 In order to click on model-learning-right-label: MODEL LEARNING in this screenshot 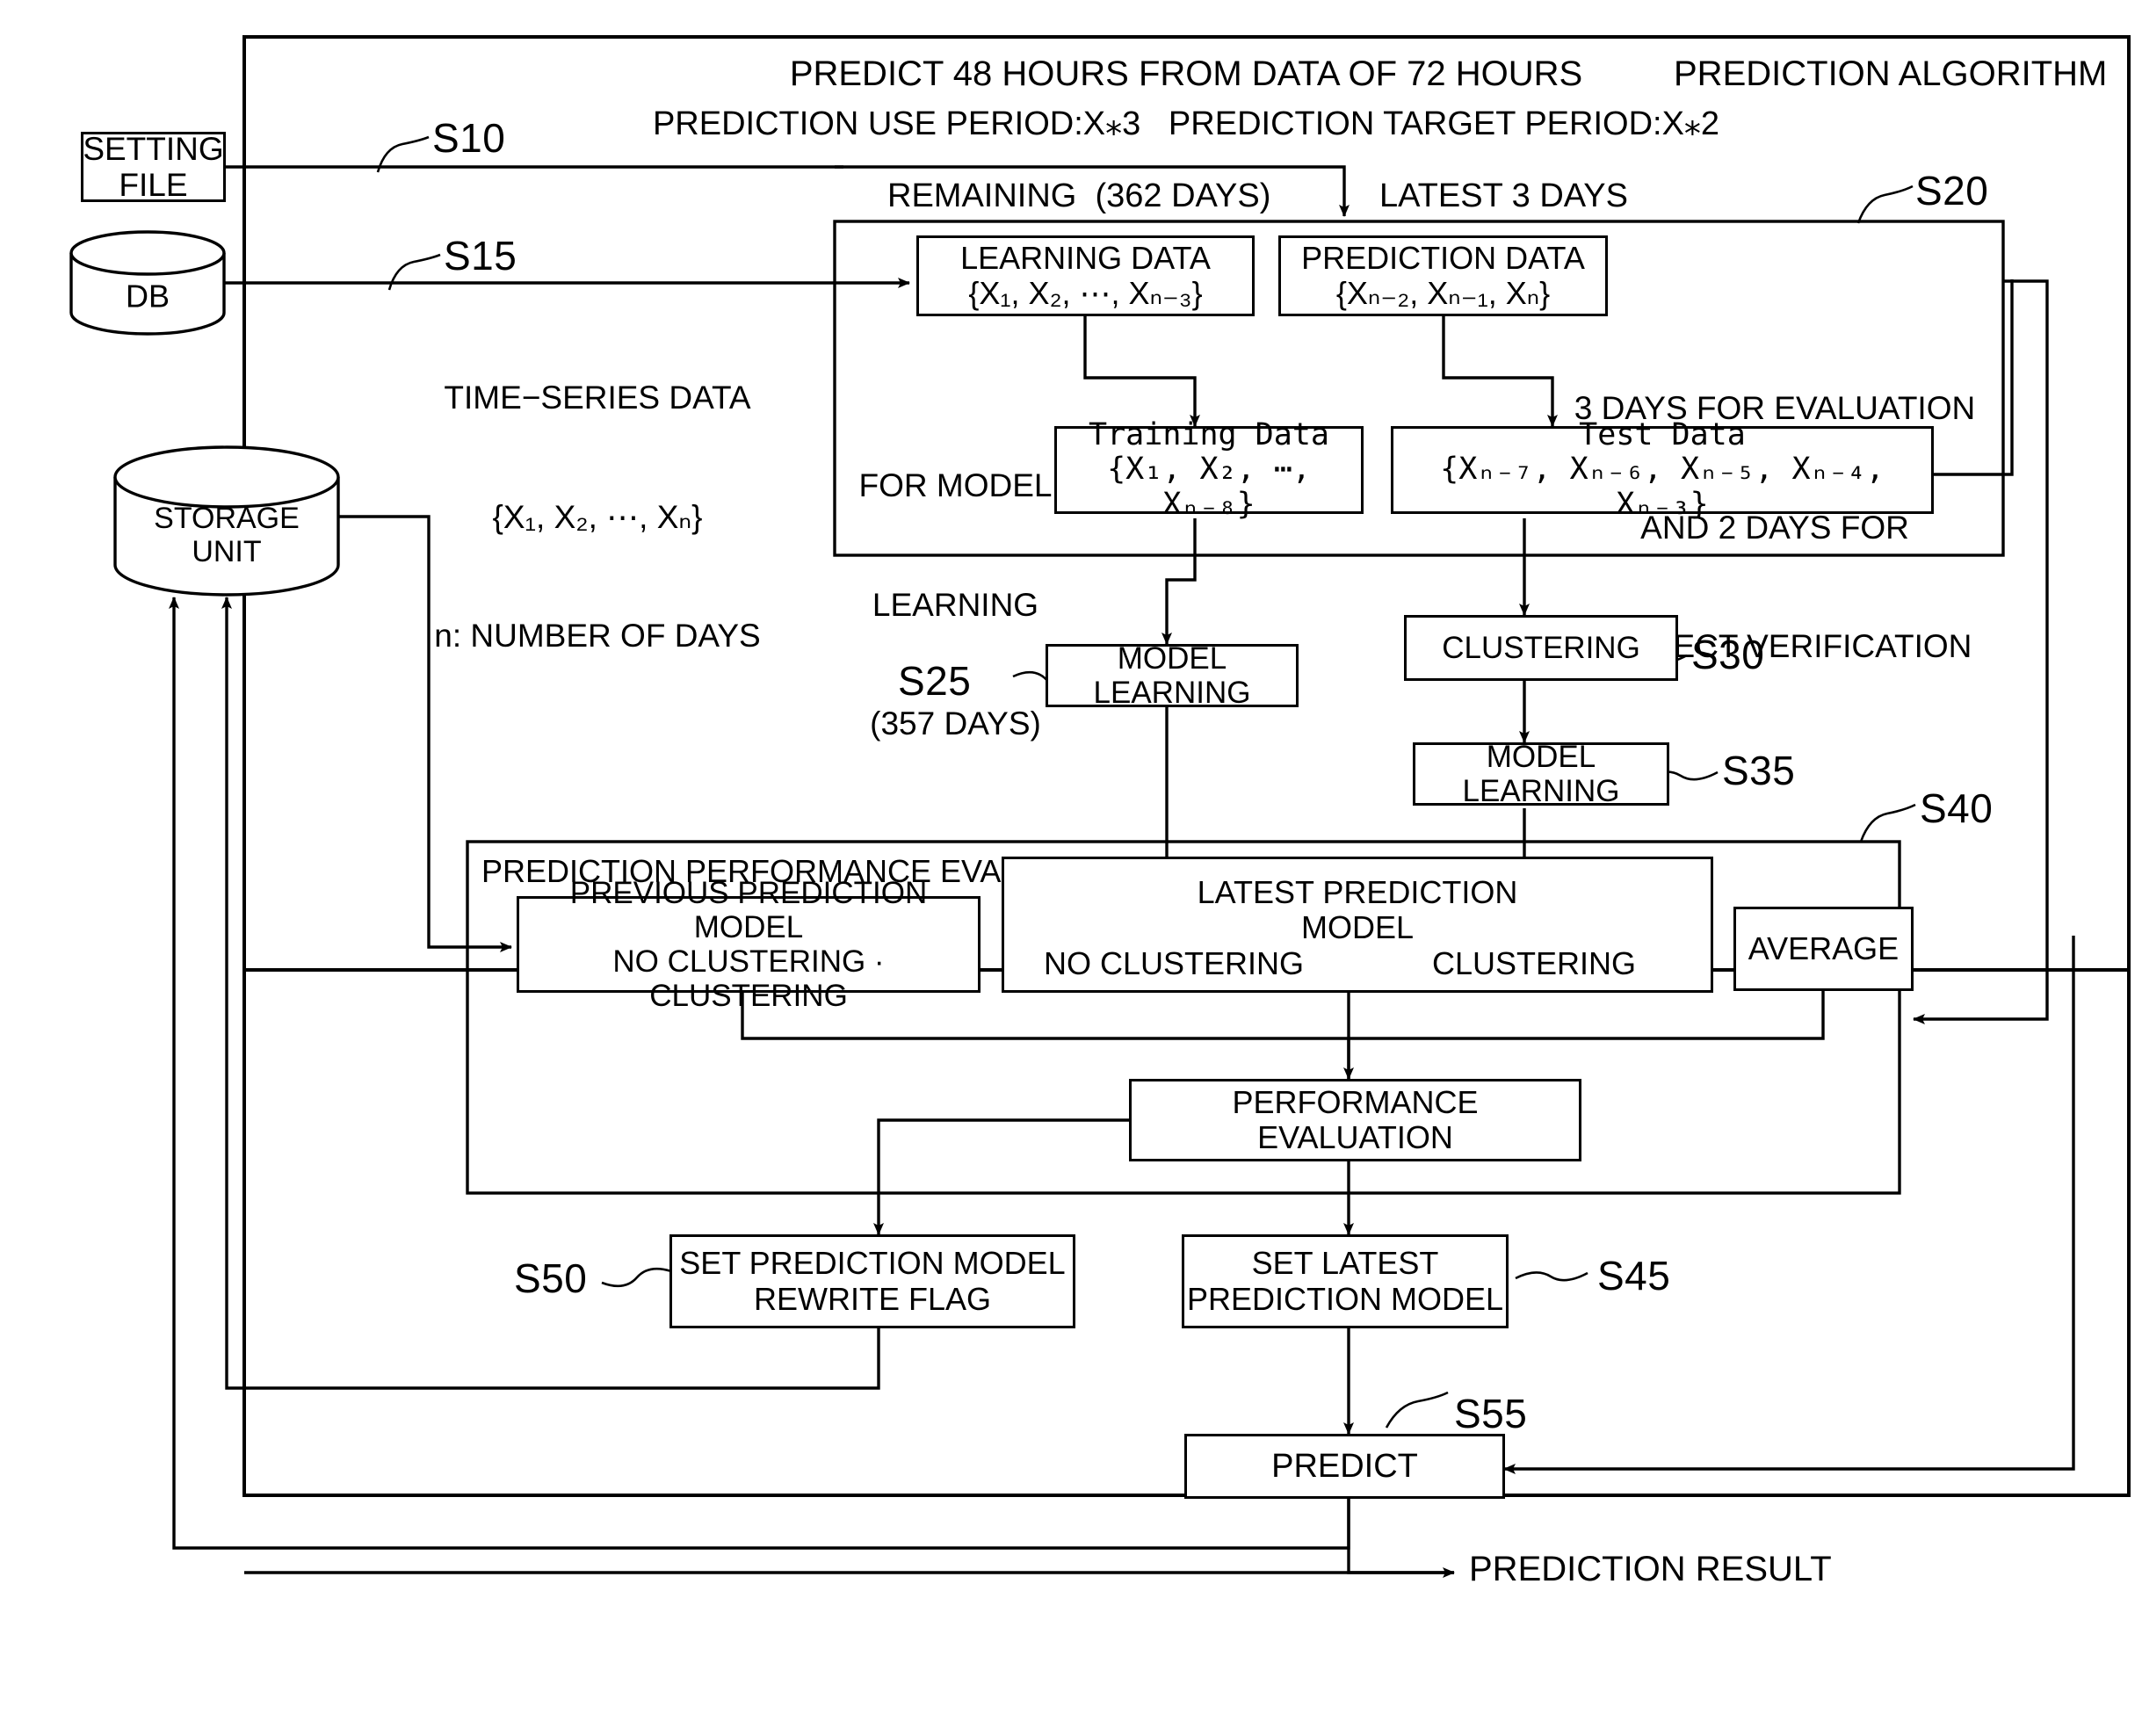, I will do `click(1541, 773)`.